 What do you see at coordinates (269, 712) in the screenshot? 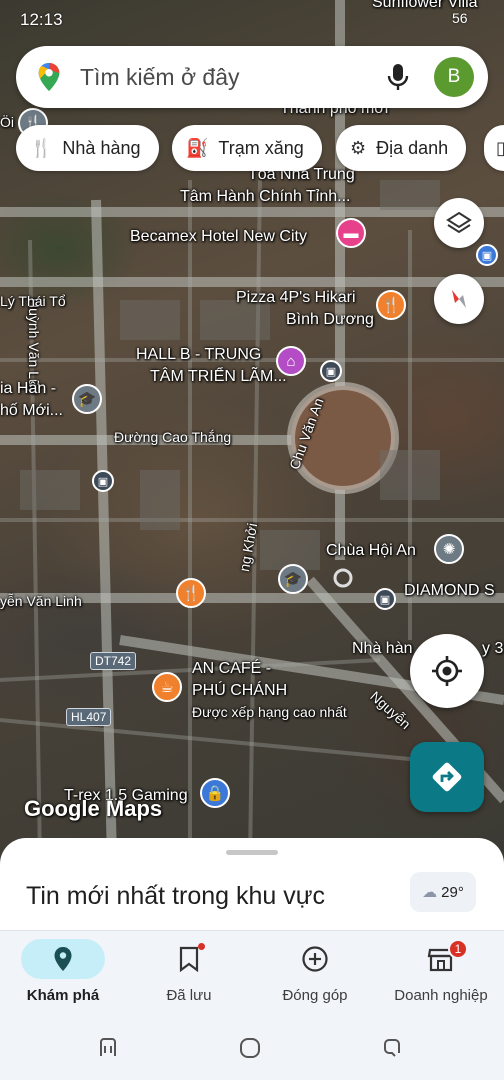
I see `rating-note: Được xếp hạng cao nhất` at bounding box center [269, 712].